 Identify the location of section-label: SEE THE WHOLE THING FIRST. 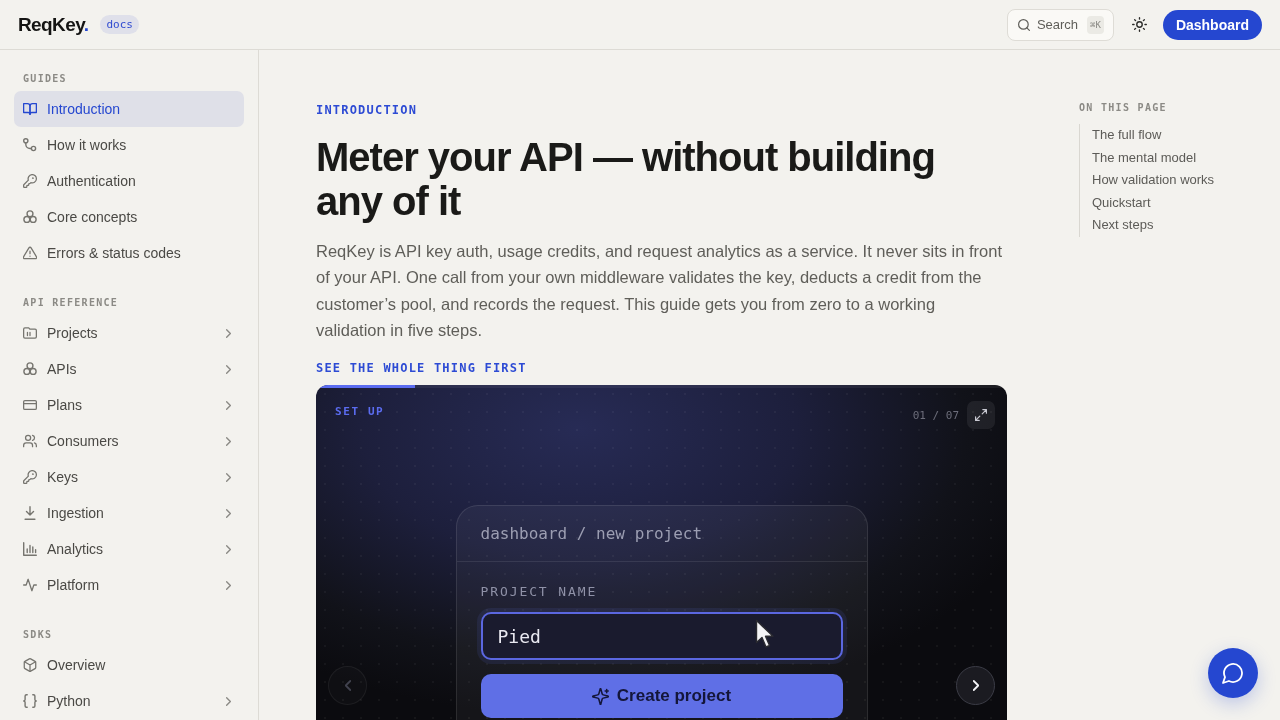
(422, 368).